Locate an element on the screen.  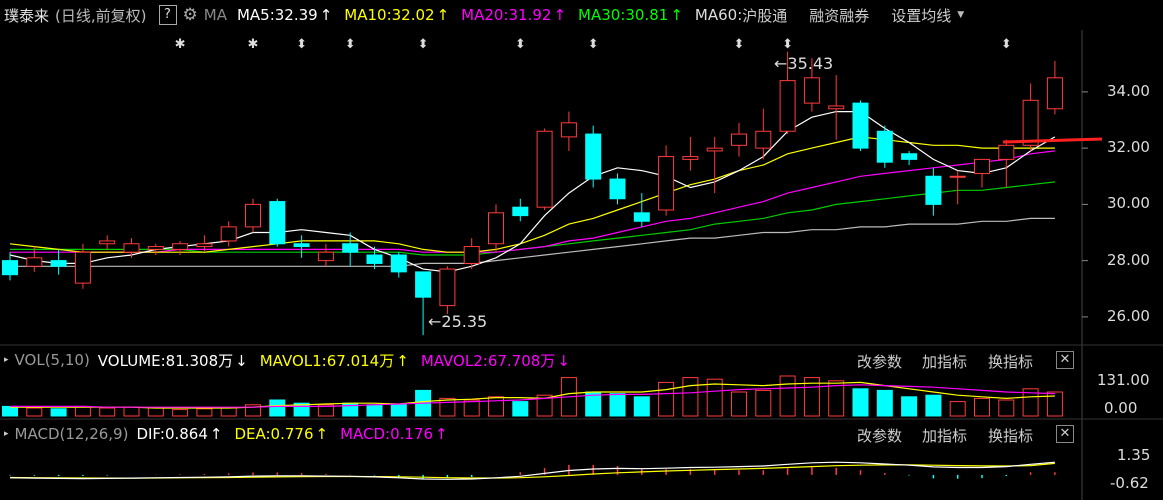
vol-volume-text: VOLUME:81.308万 is located at coordinates (165, 360).